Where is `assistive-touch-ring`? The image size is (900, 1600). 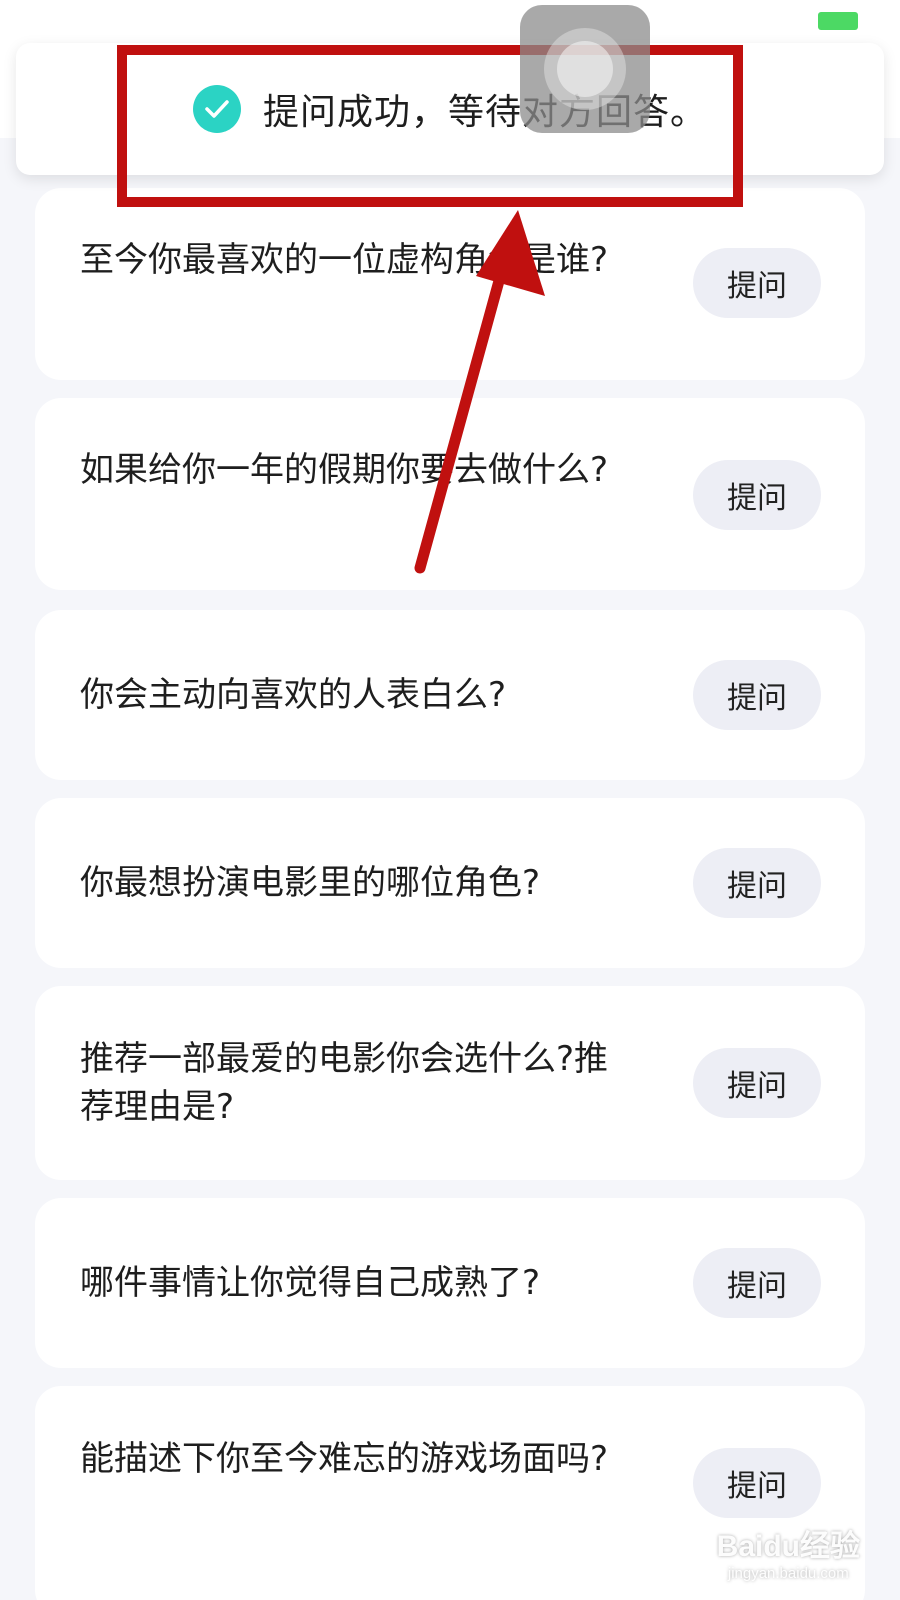
assistive-touch-ring is located at coordinates (585, 69).